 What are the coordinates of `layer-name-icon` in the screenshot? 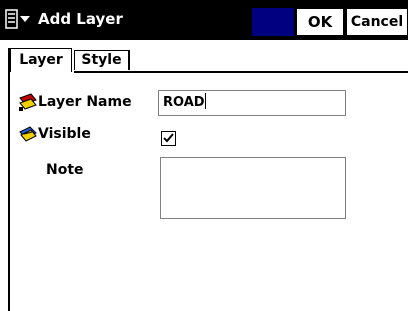 It's located at (28, 102).